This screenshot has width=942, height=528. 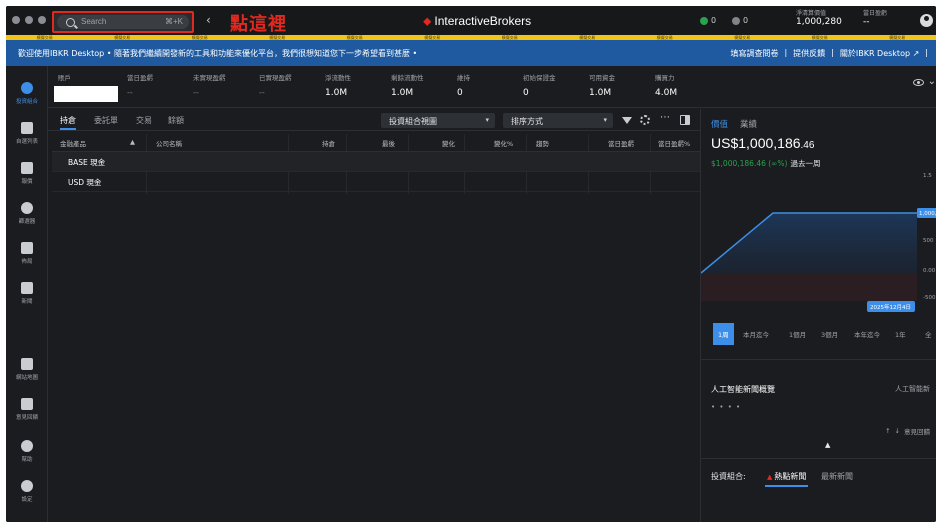 I want to click on search-box: Search ⌘+K, so click(x=123, y=22).